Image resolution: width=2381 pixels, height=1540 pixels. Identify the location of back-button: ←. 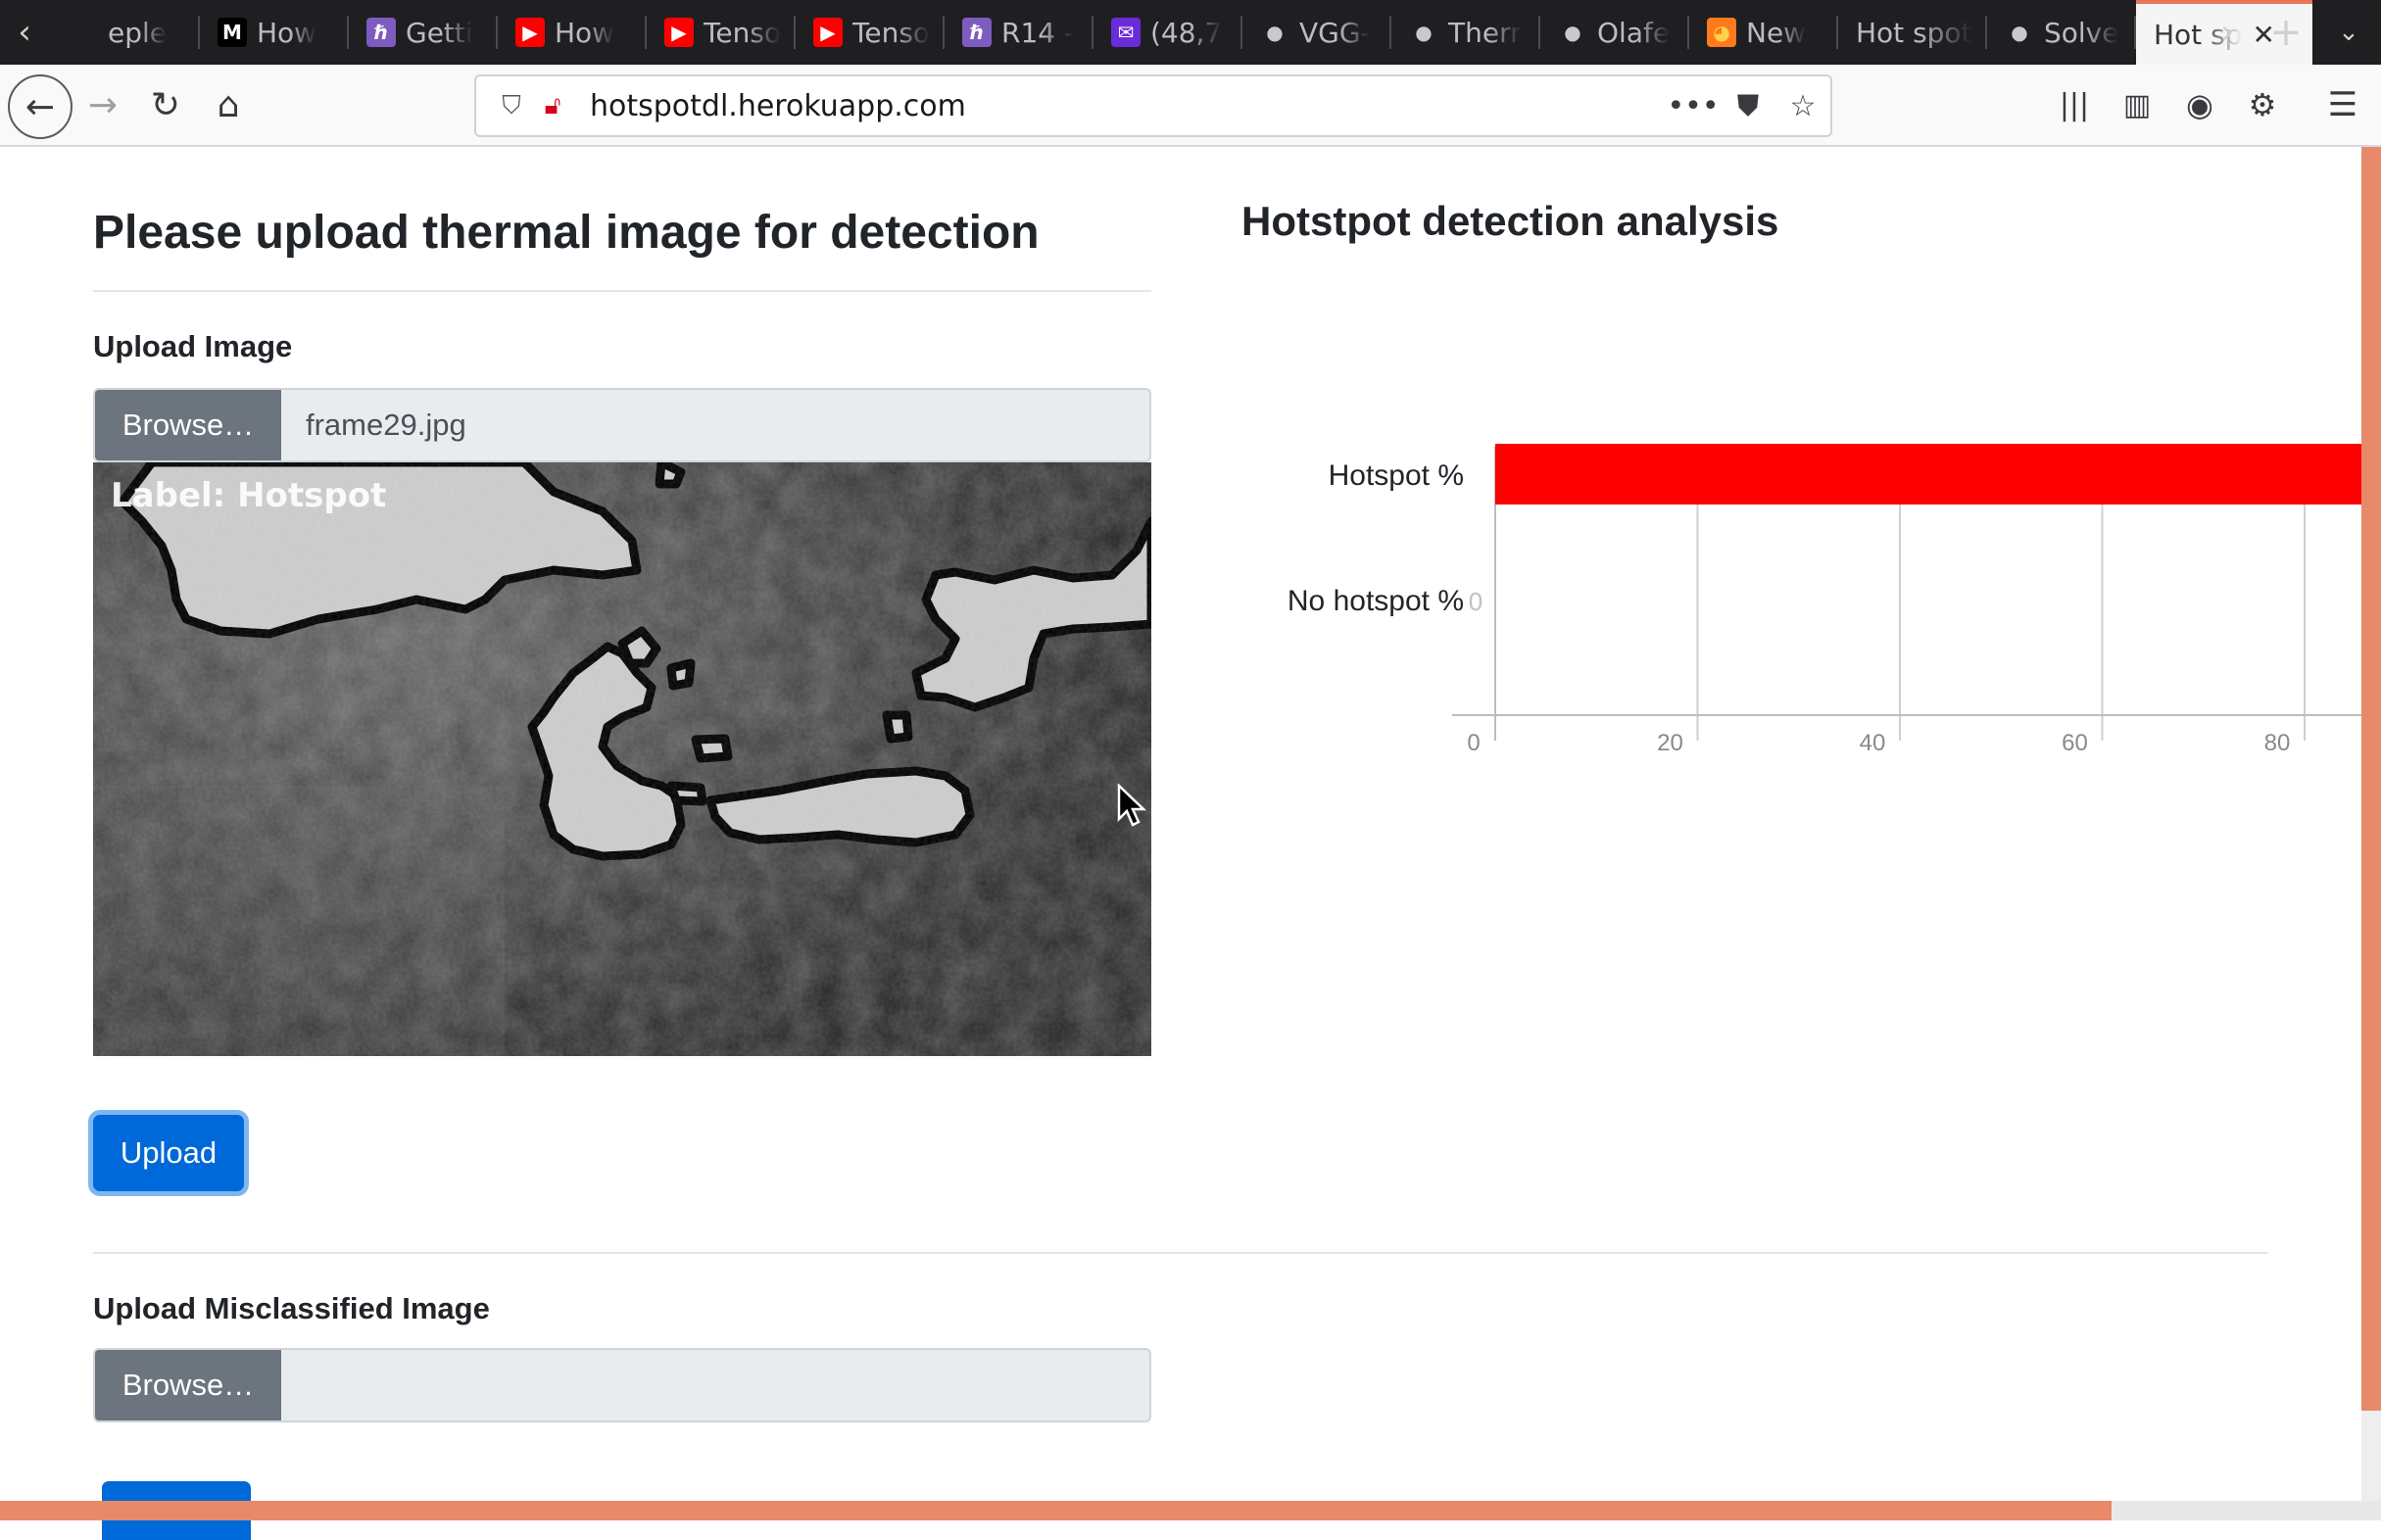
(40, 106).